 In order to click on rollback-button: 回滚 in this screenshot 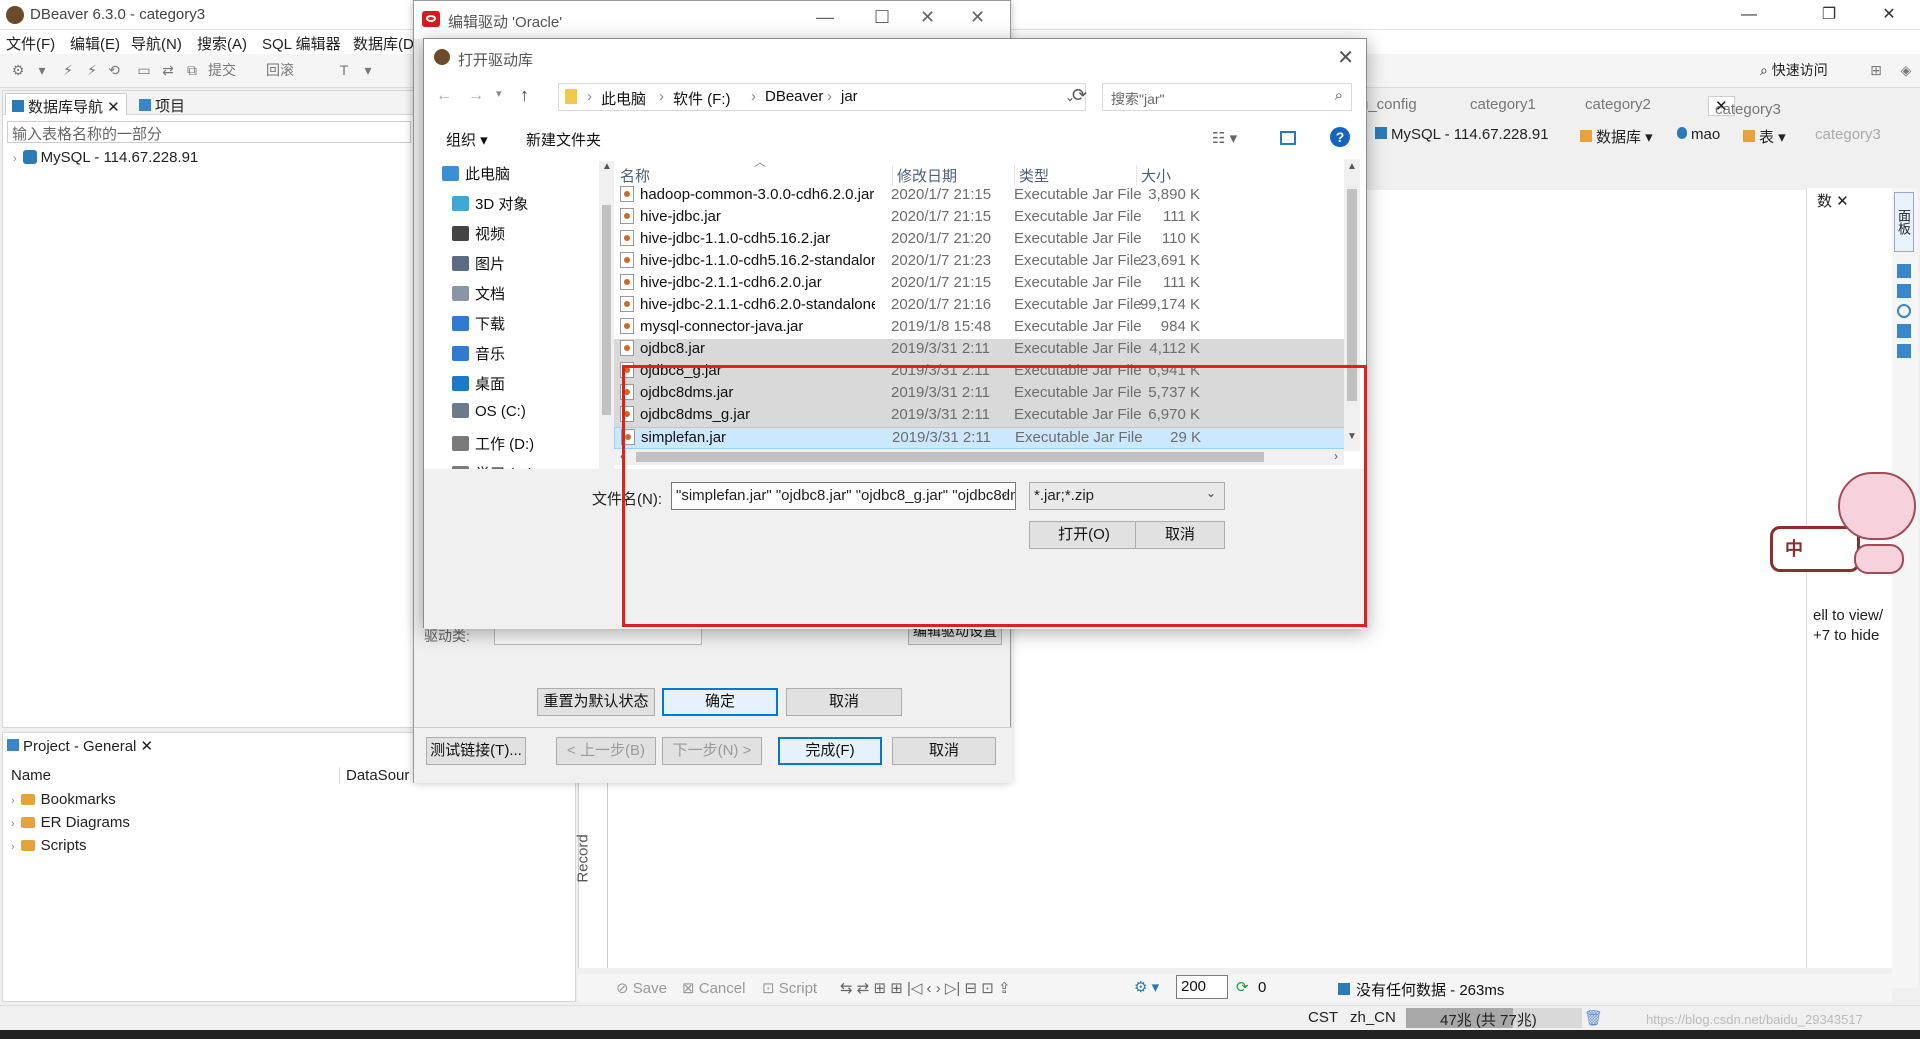, I will do `click(291, 70)`.